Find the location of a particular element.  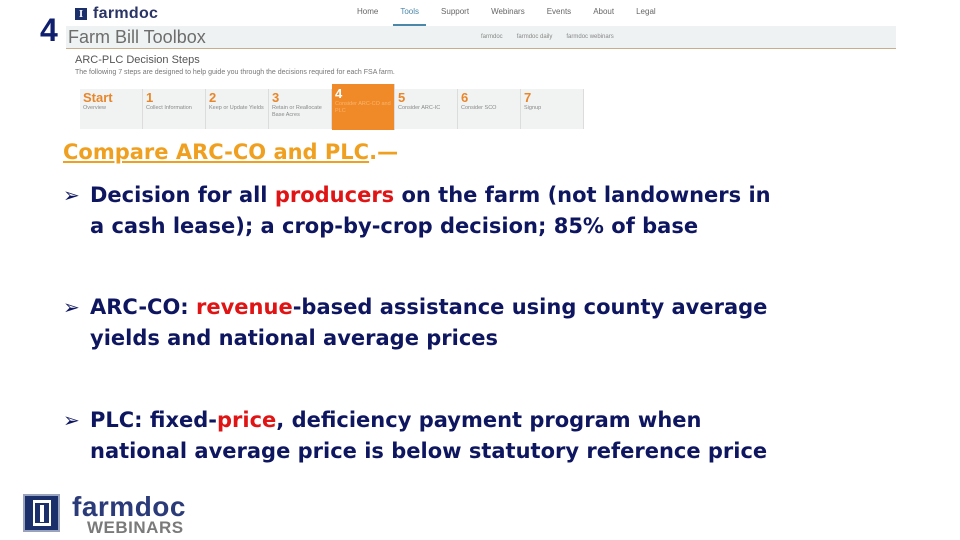

step-number: 4 is located at coordinates (339, 93).